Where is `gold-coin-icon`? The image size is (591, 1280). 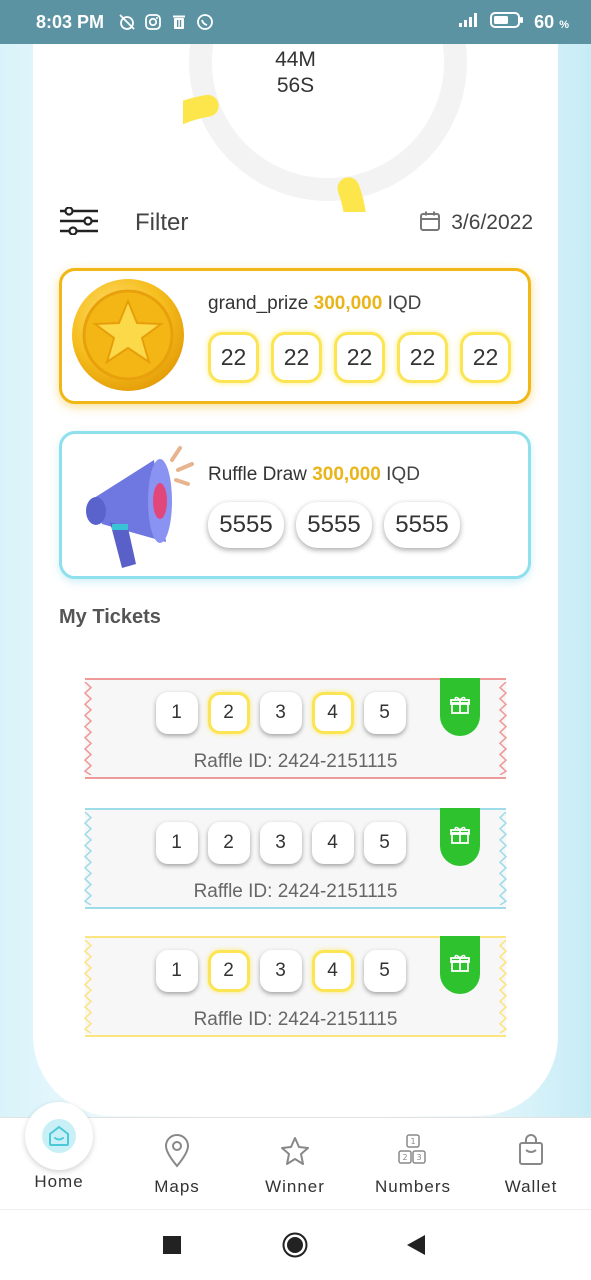
gold-coin-icon is located at coordinates (129, 337).